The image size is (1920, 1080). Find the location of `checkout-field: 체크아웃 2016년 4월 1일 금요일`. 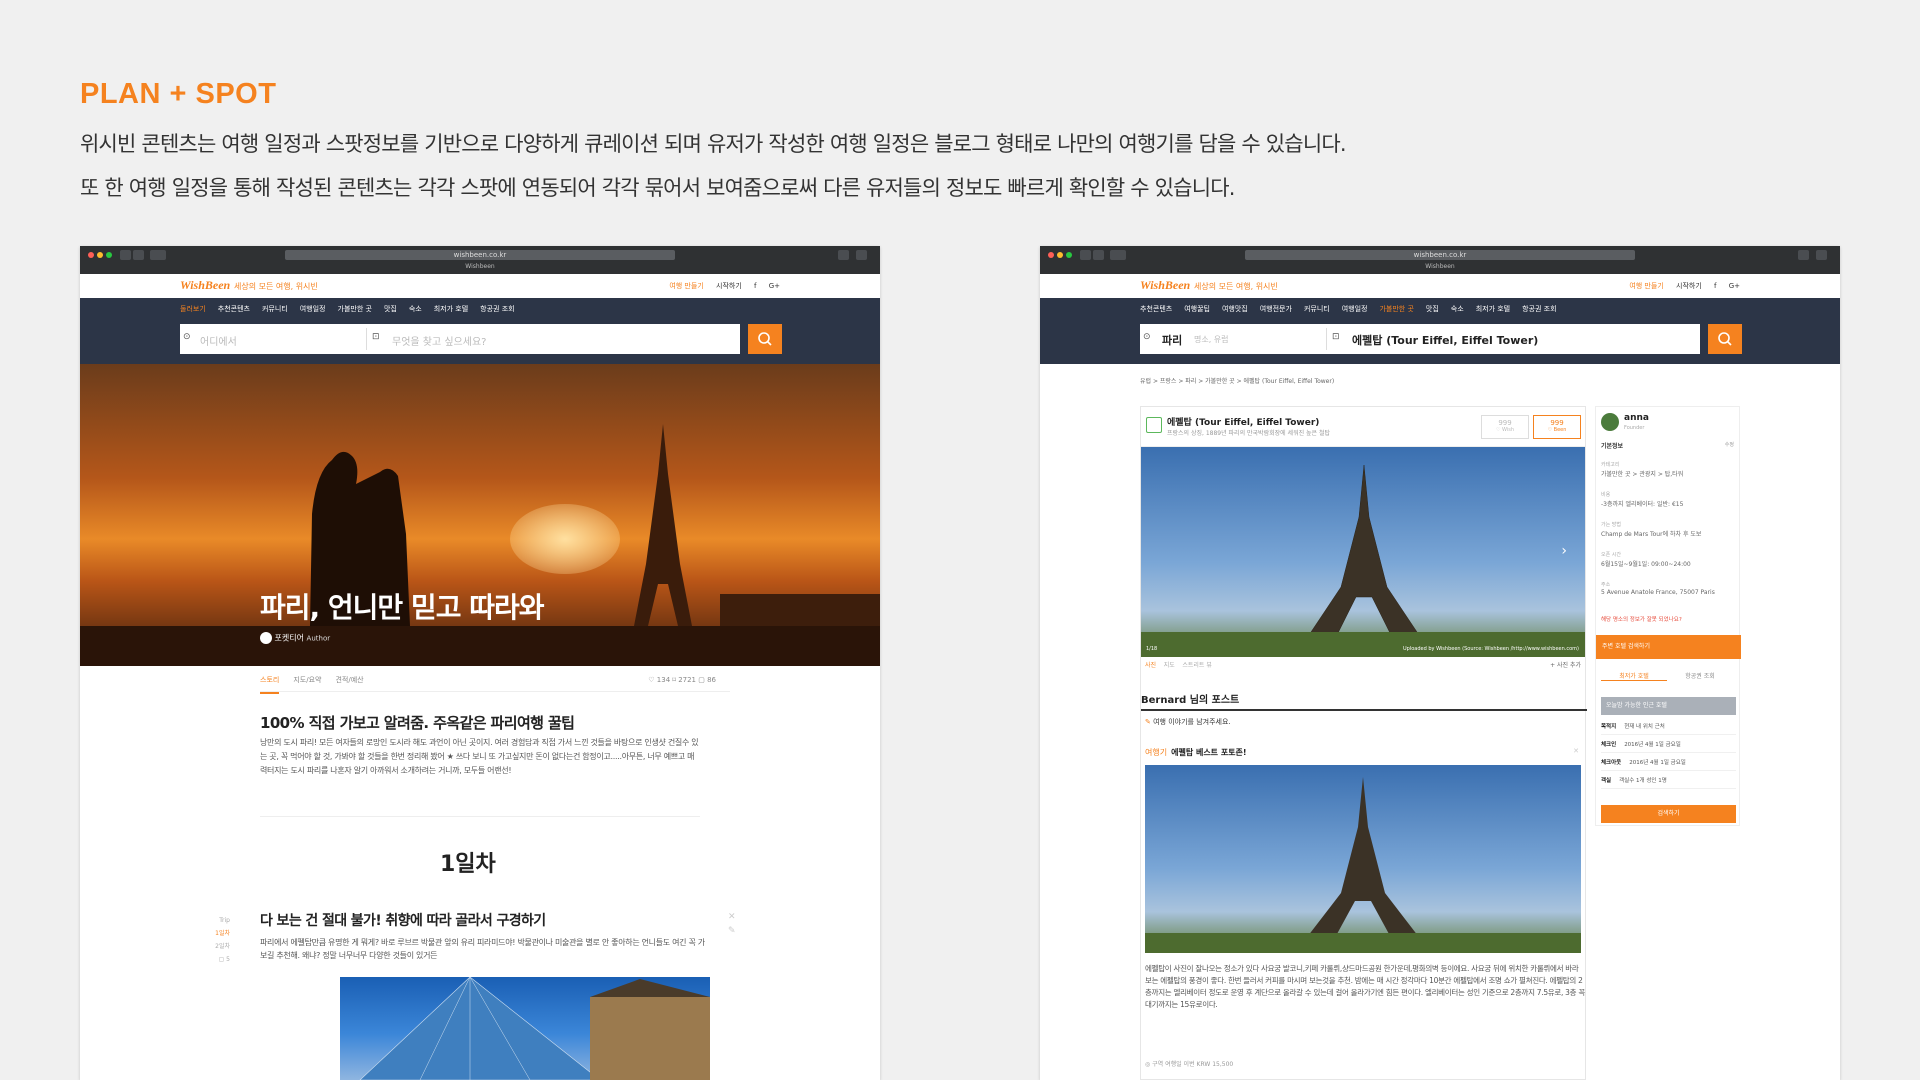

checkout-field: 체크아웃 2016년 4월 1일 금요일 is located at coordinates (1668, 763).